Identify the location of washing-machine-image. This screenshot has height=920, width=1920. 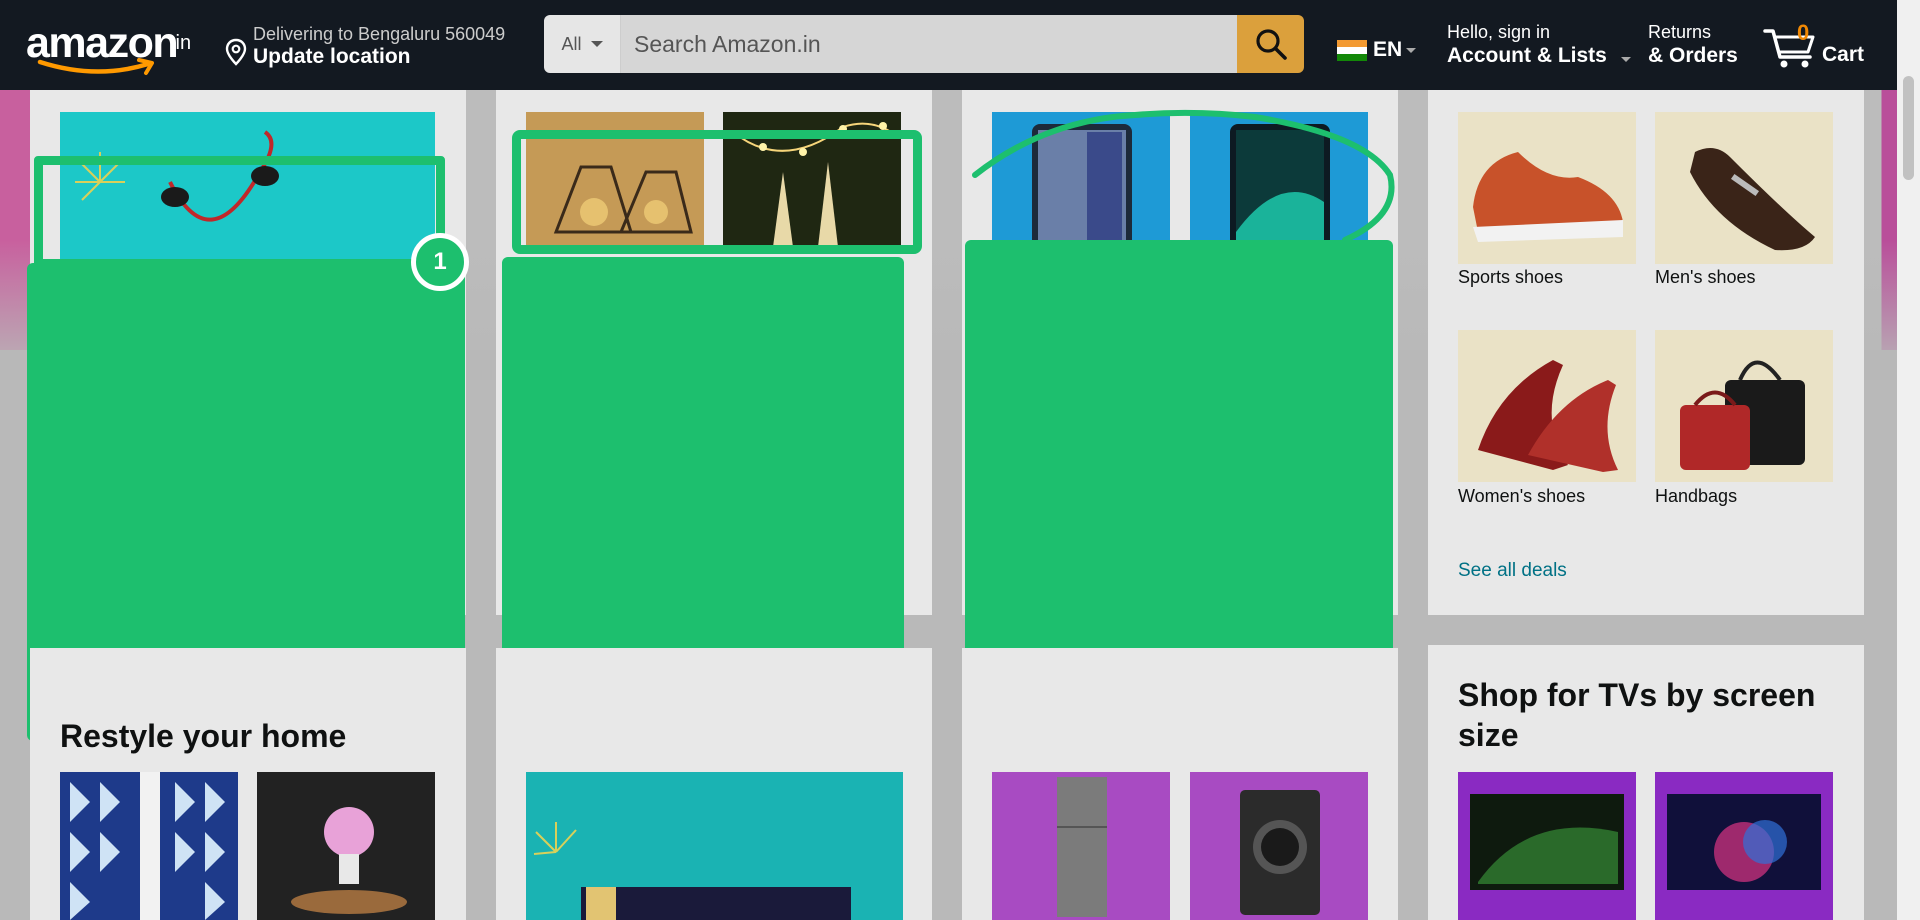
(1279, 846).